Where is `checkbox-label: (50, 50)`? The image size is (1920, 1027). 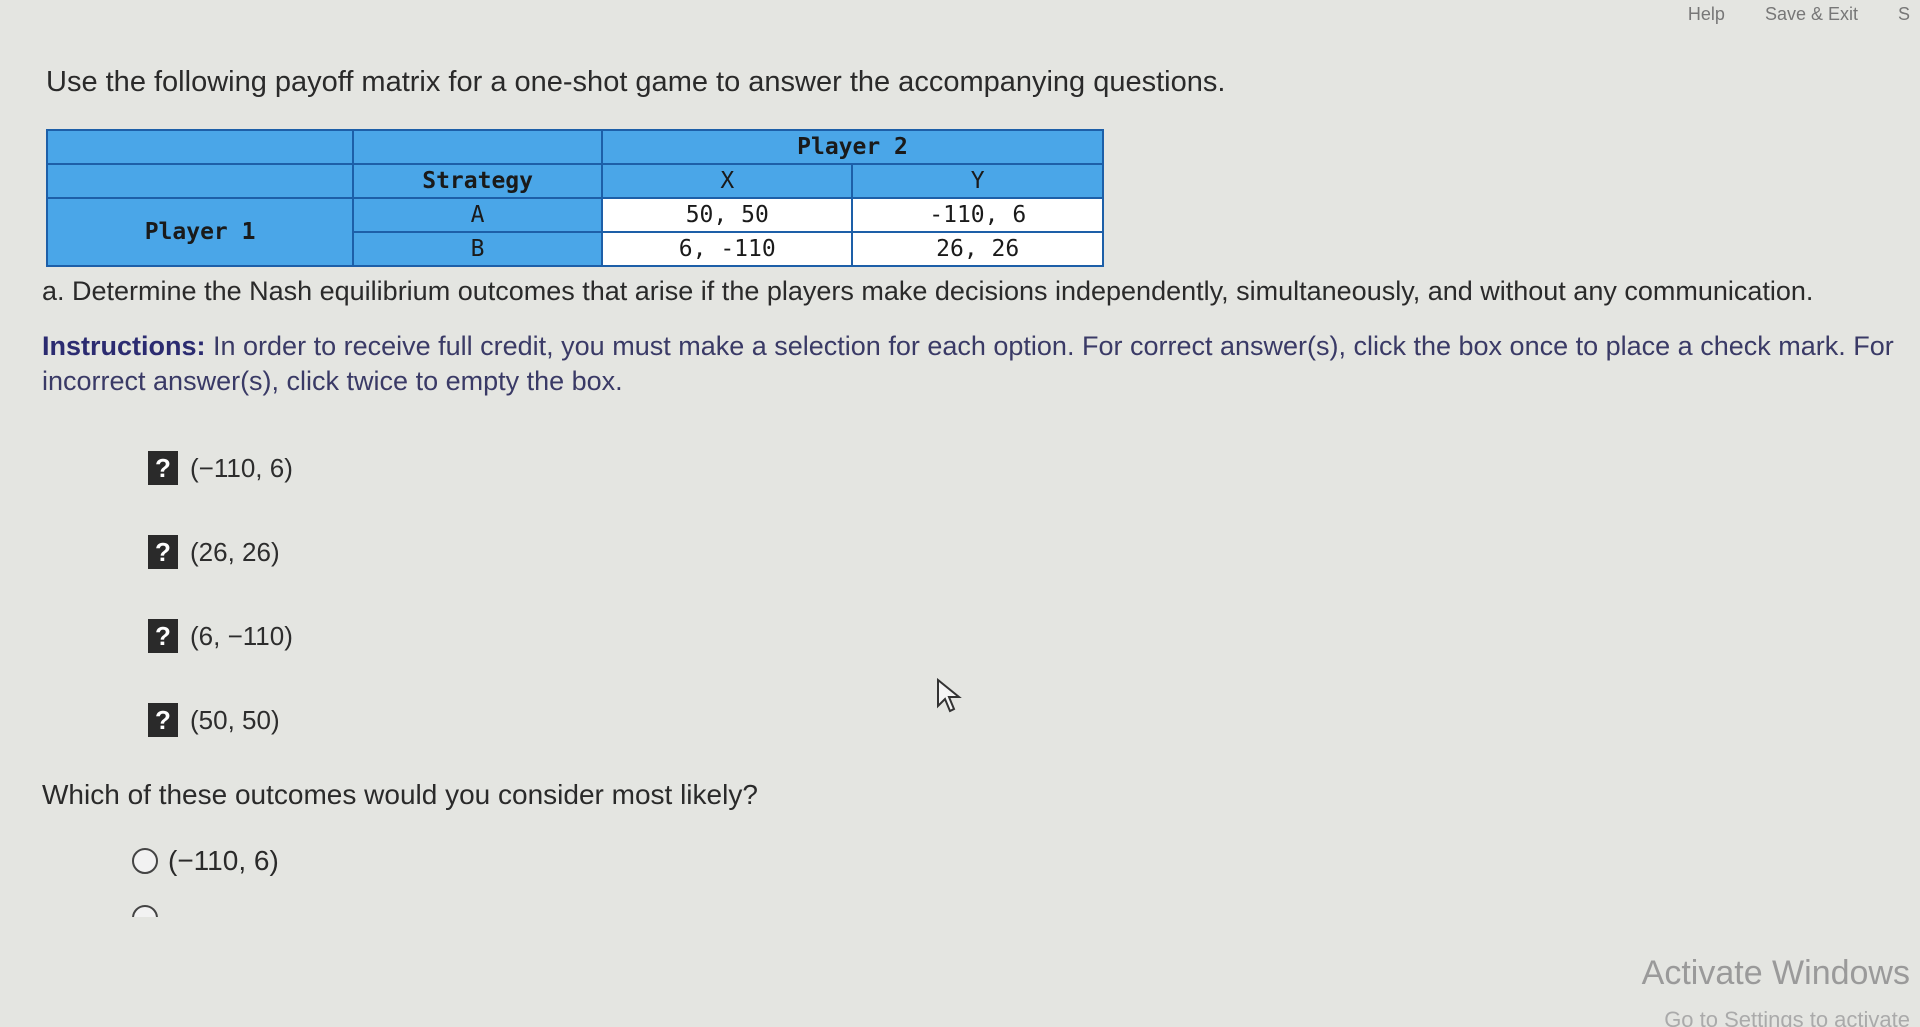
checkbox-label: (50, 50) is located at coordinates (235, 719).